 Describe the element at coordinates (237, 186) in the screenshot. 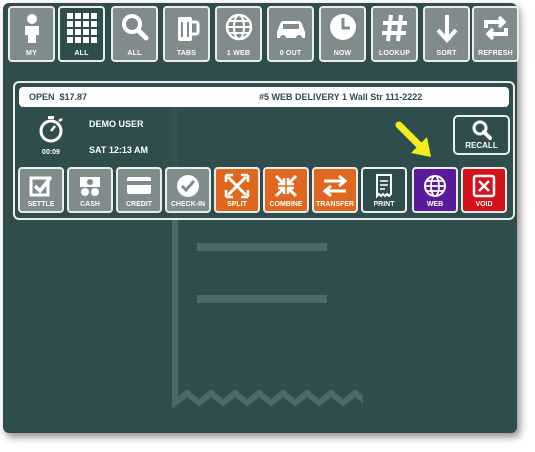

I see `split-icon` at that location.